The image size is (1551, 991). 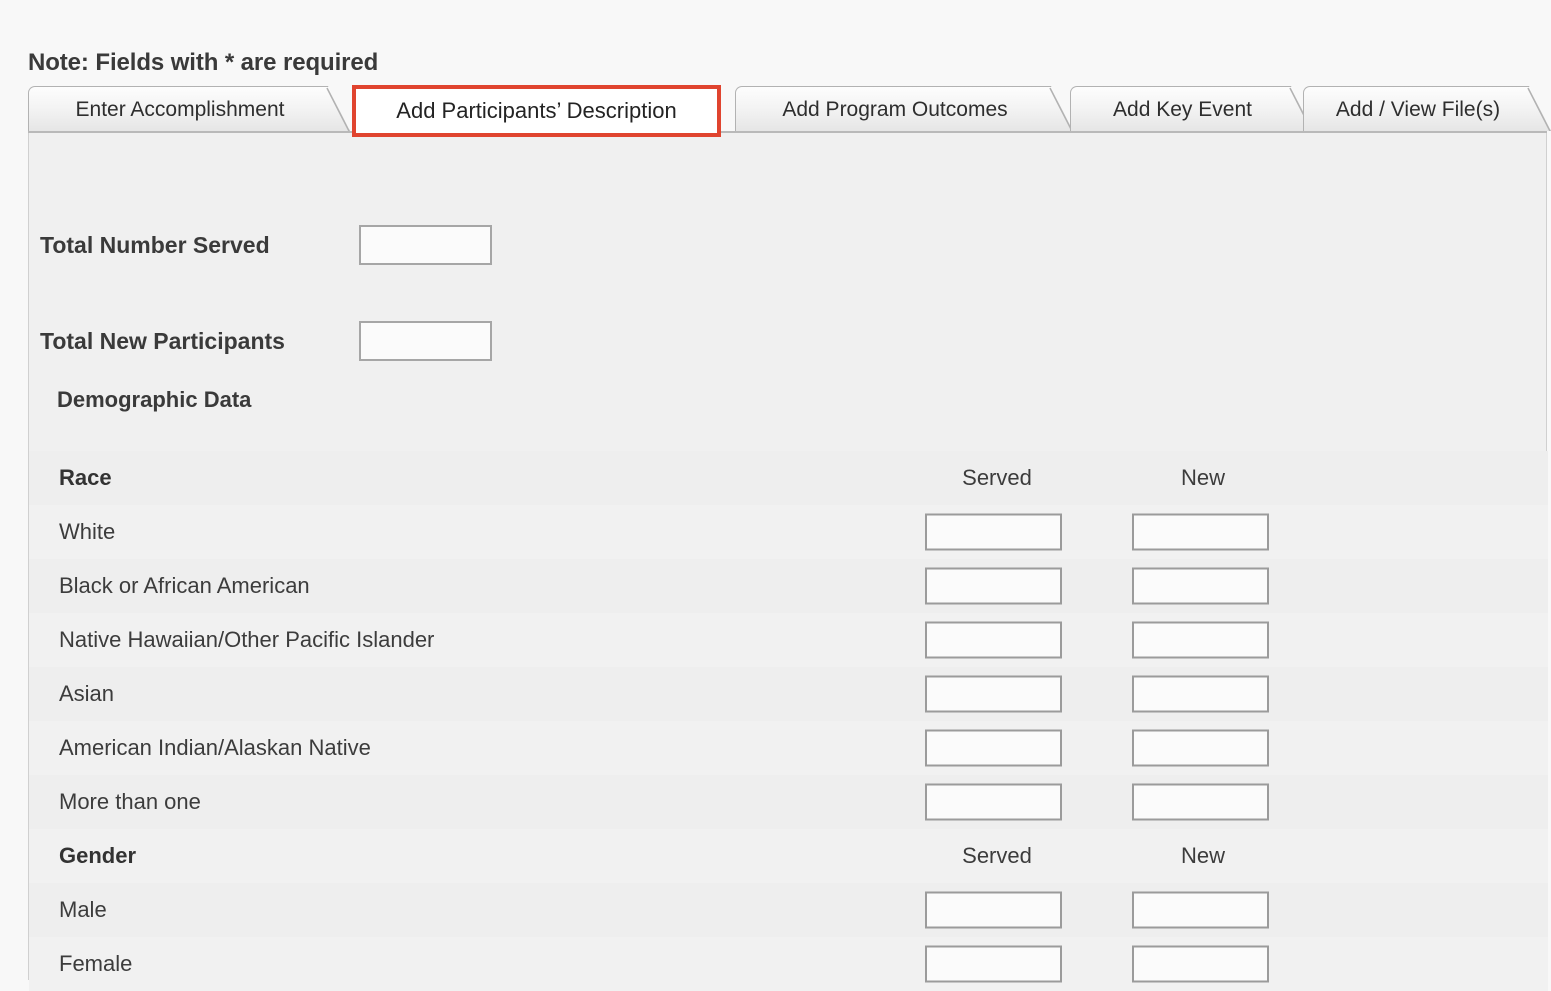 What do you see at coordinates (87, 531) in the screenshot?
I see `row-label: White` at bounding box center [87, 531].